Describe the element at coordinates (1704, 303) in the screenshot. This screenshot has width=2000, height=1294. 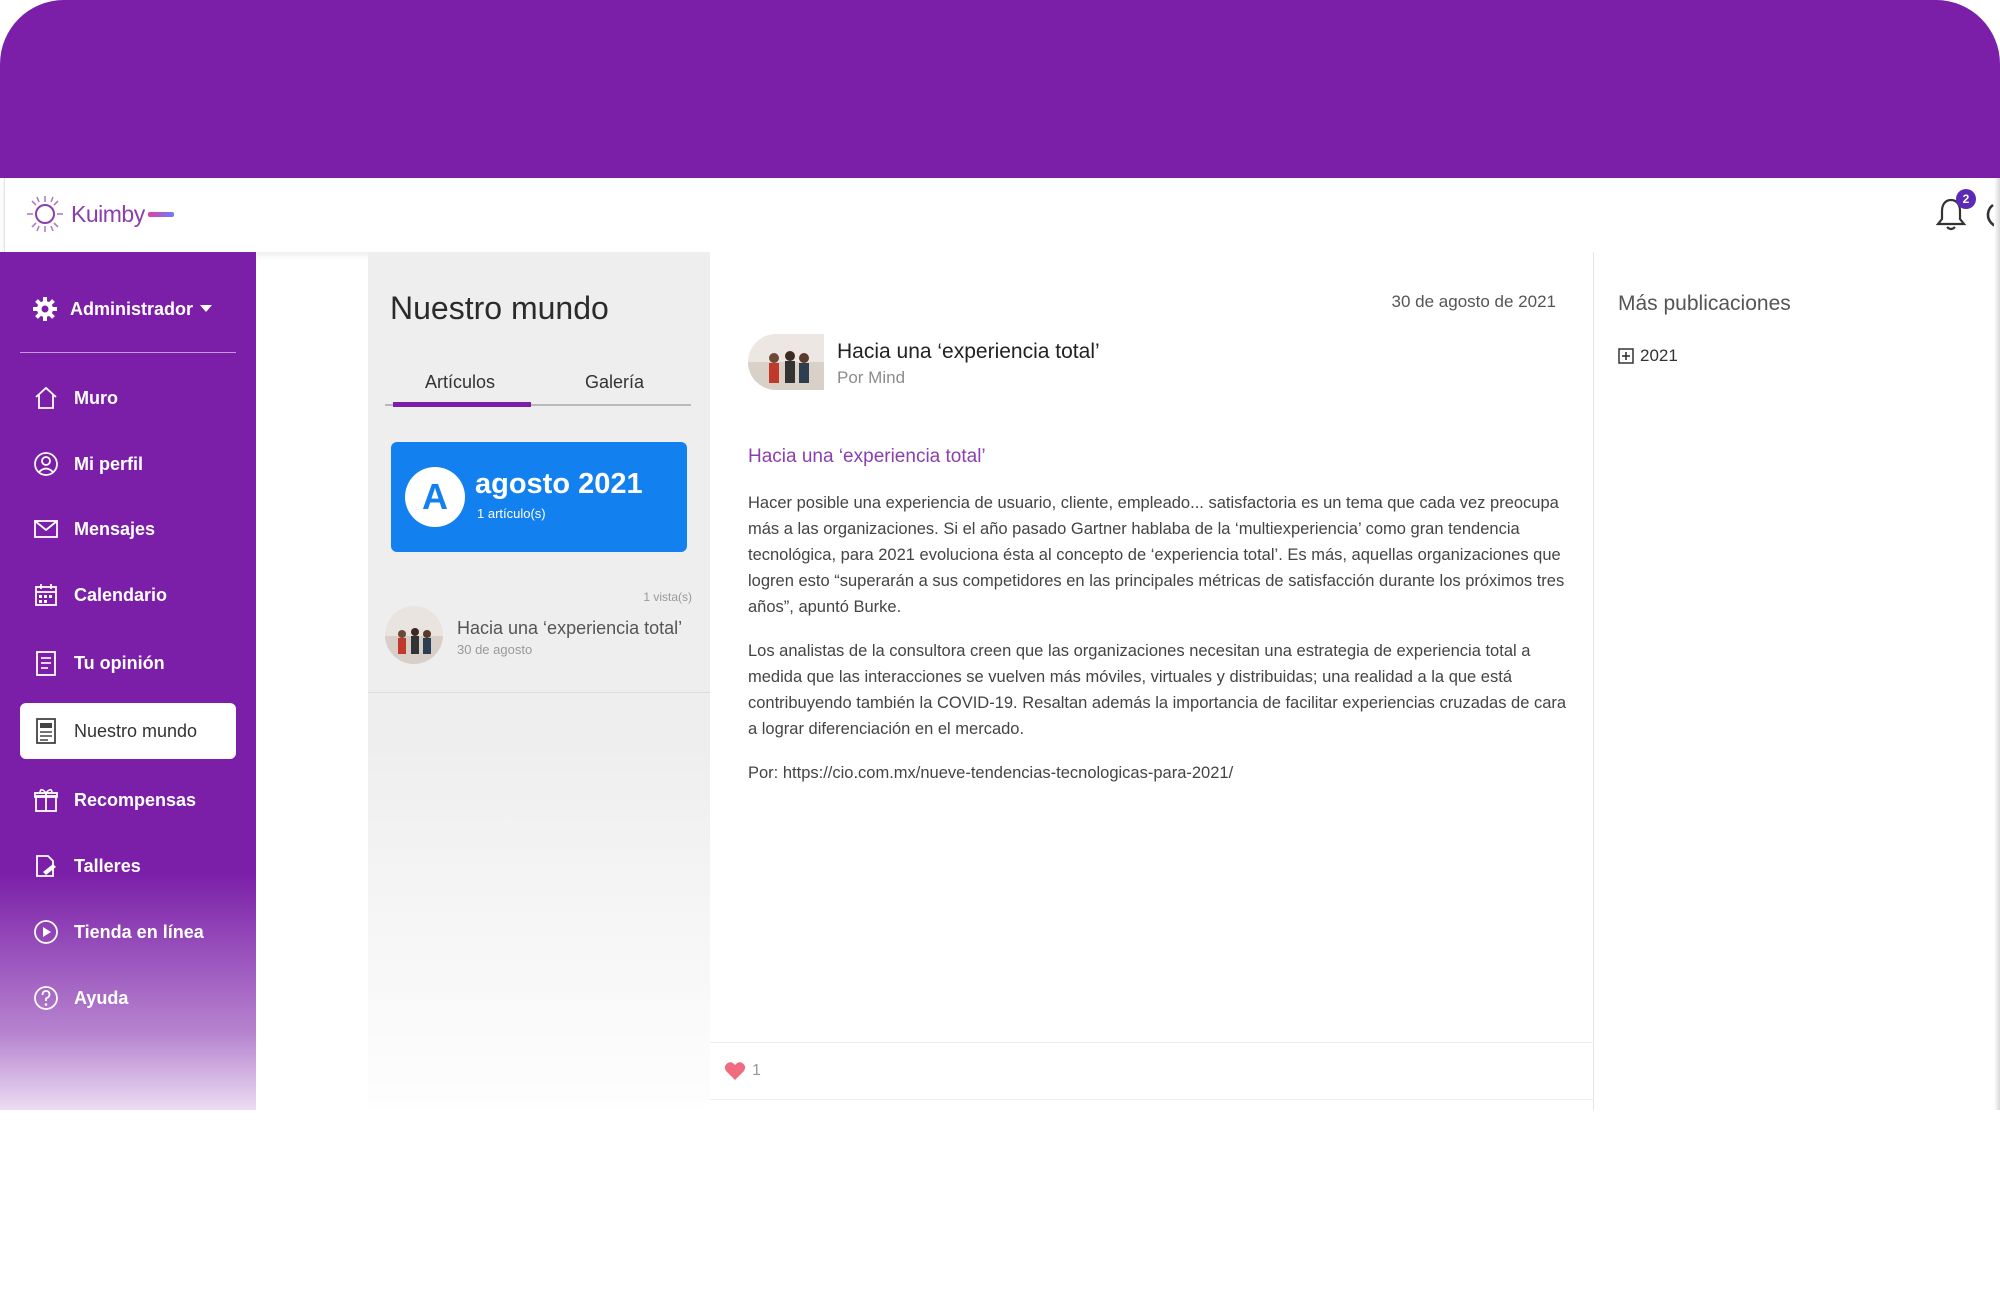
I see `more-publications-title: Más publicaciones` at that location.